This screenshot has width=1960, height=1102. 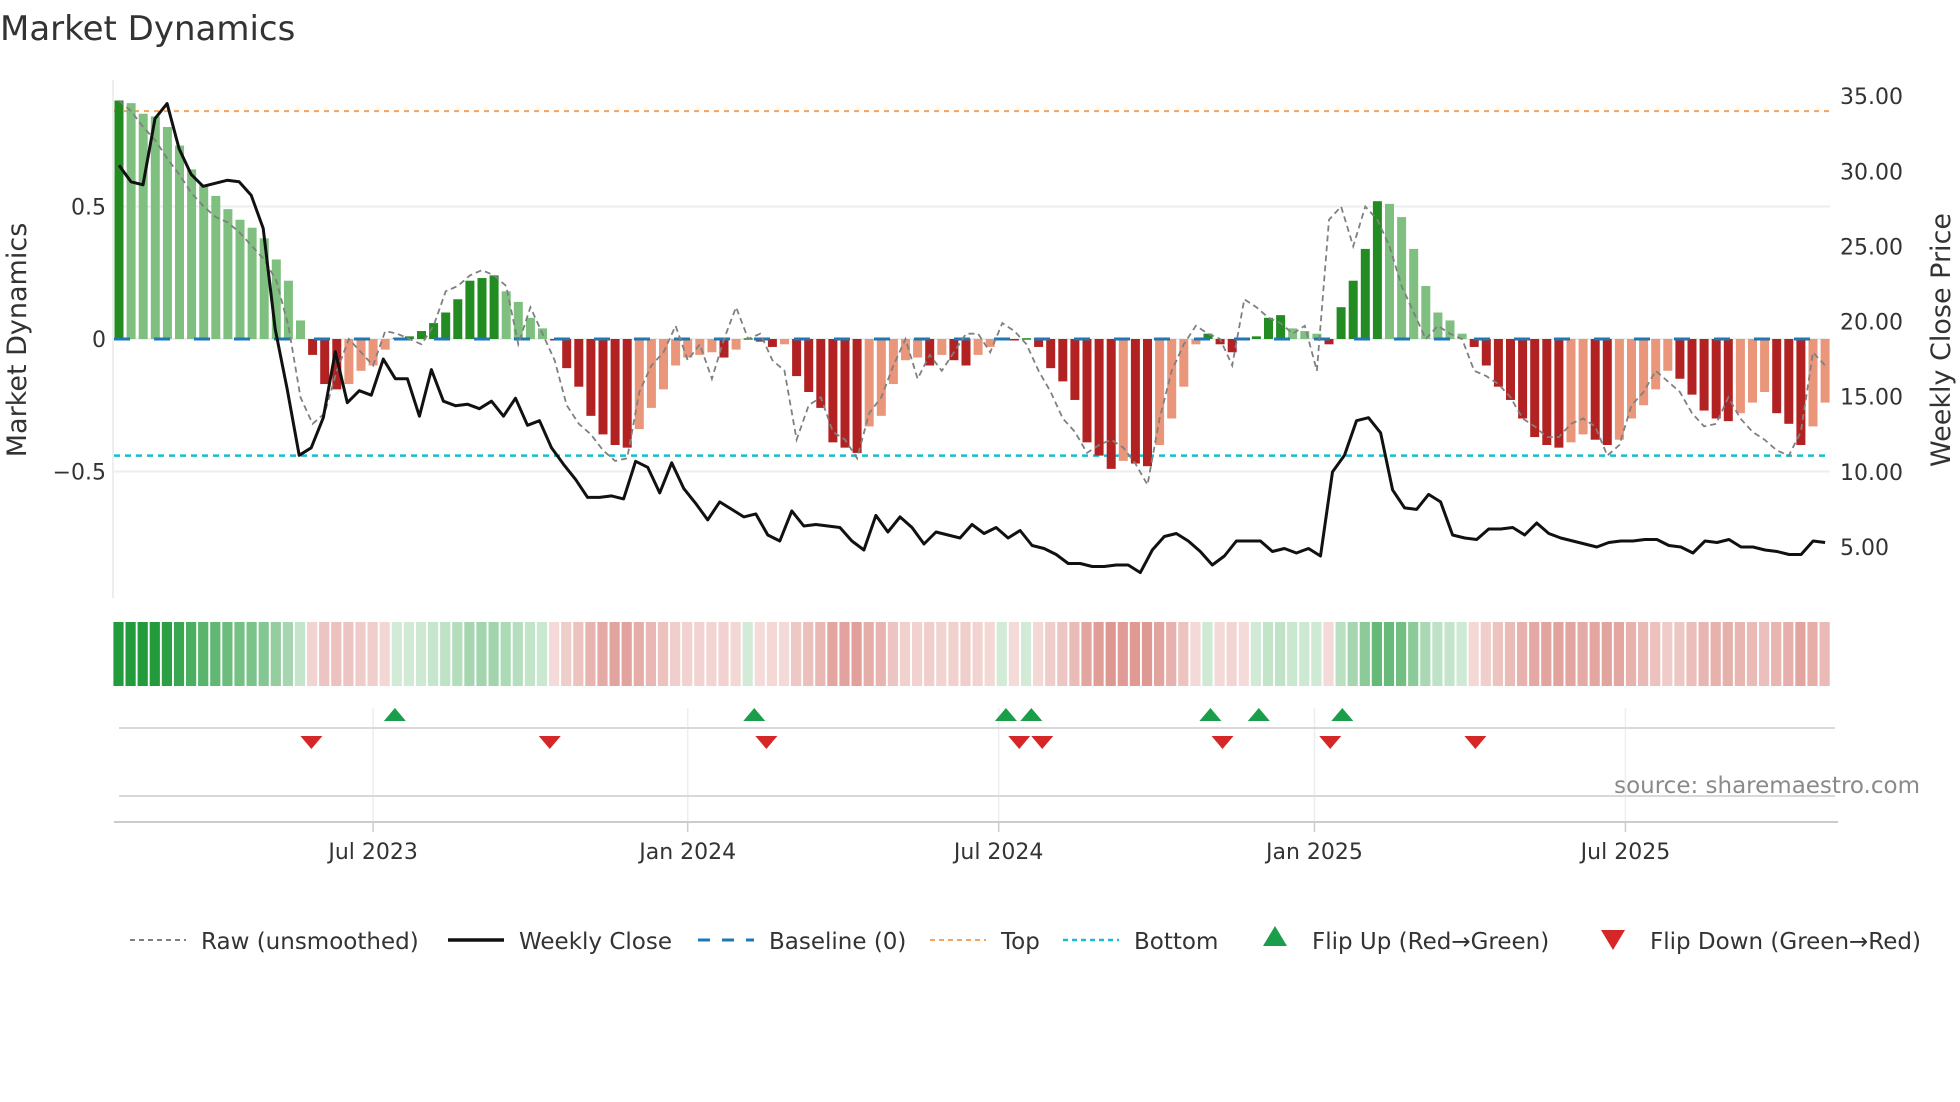 I want to click on flip-down-icon, so click(x=1613, y=940).